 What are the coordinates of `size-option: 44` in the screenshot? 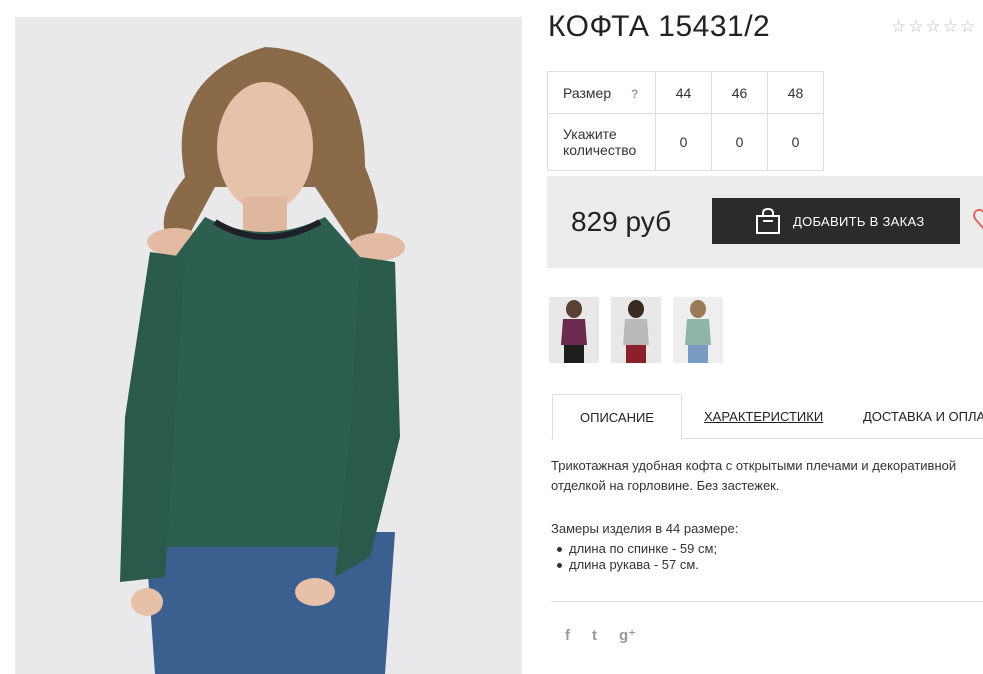 It's located at (683, 92).